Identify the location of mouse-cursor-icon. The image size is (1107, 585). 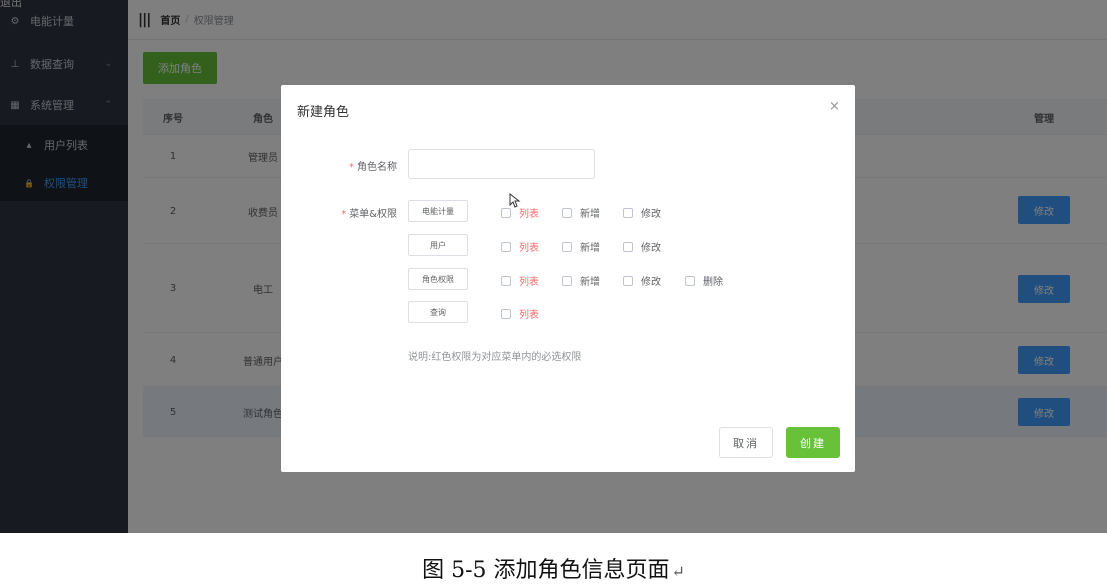
(515, 200).